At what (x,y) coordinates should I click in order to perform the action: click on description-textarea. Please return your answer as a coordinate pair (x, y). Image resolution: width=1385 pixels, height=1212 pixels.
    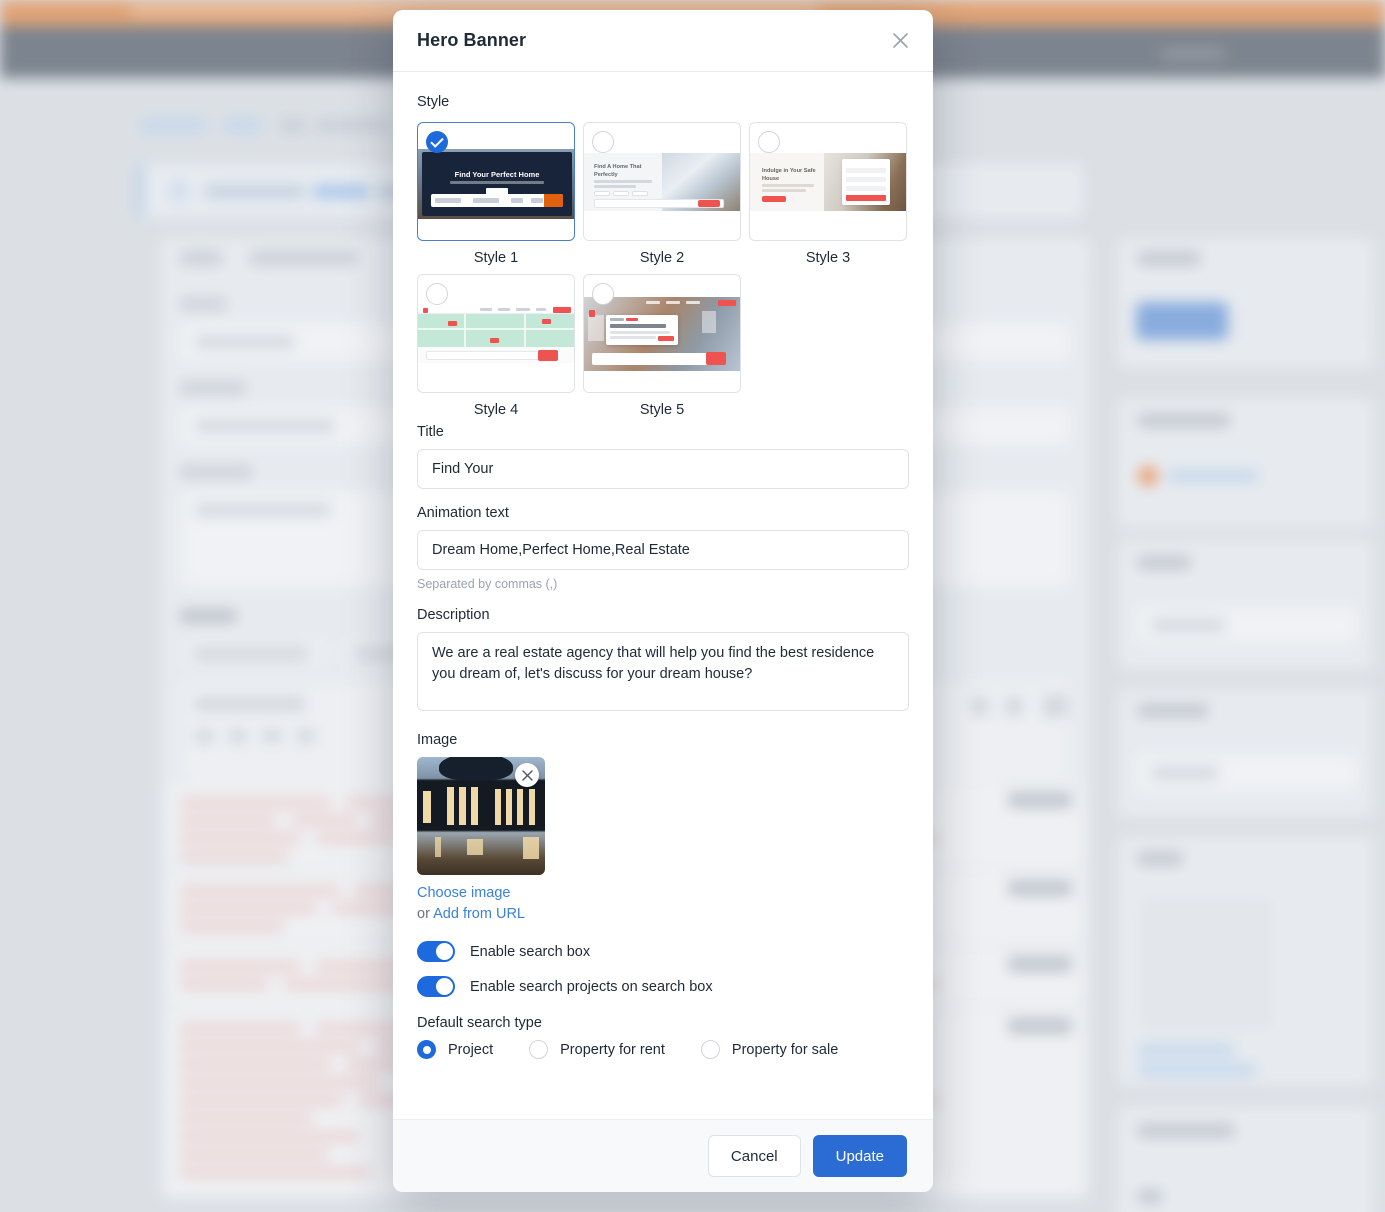
    Looking at the image, I should click on (663, 671).